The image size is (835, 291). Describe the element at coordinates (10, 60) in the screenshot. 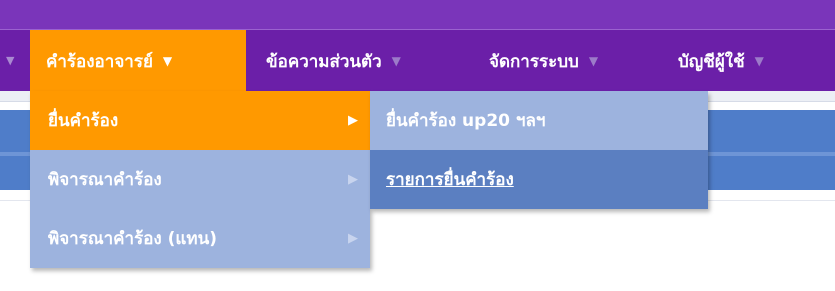

I see `scroll-left-icon: ▼` at that location.